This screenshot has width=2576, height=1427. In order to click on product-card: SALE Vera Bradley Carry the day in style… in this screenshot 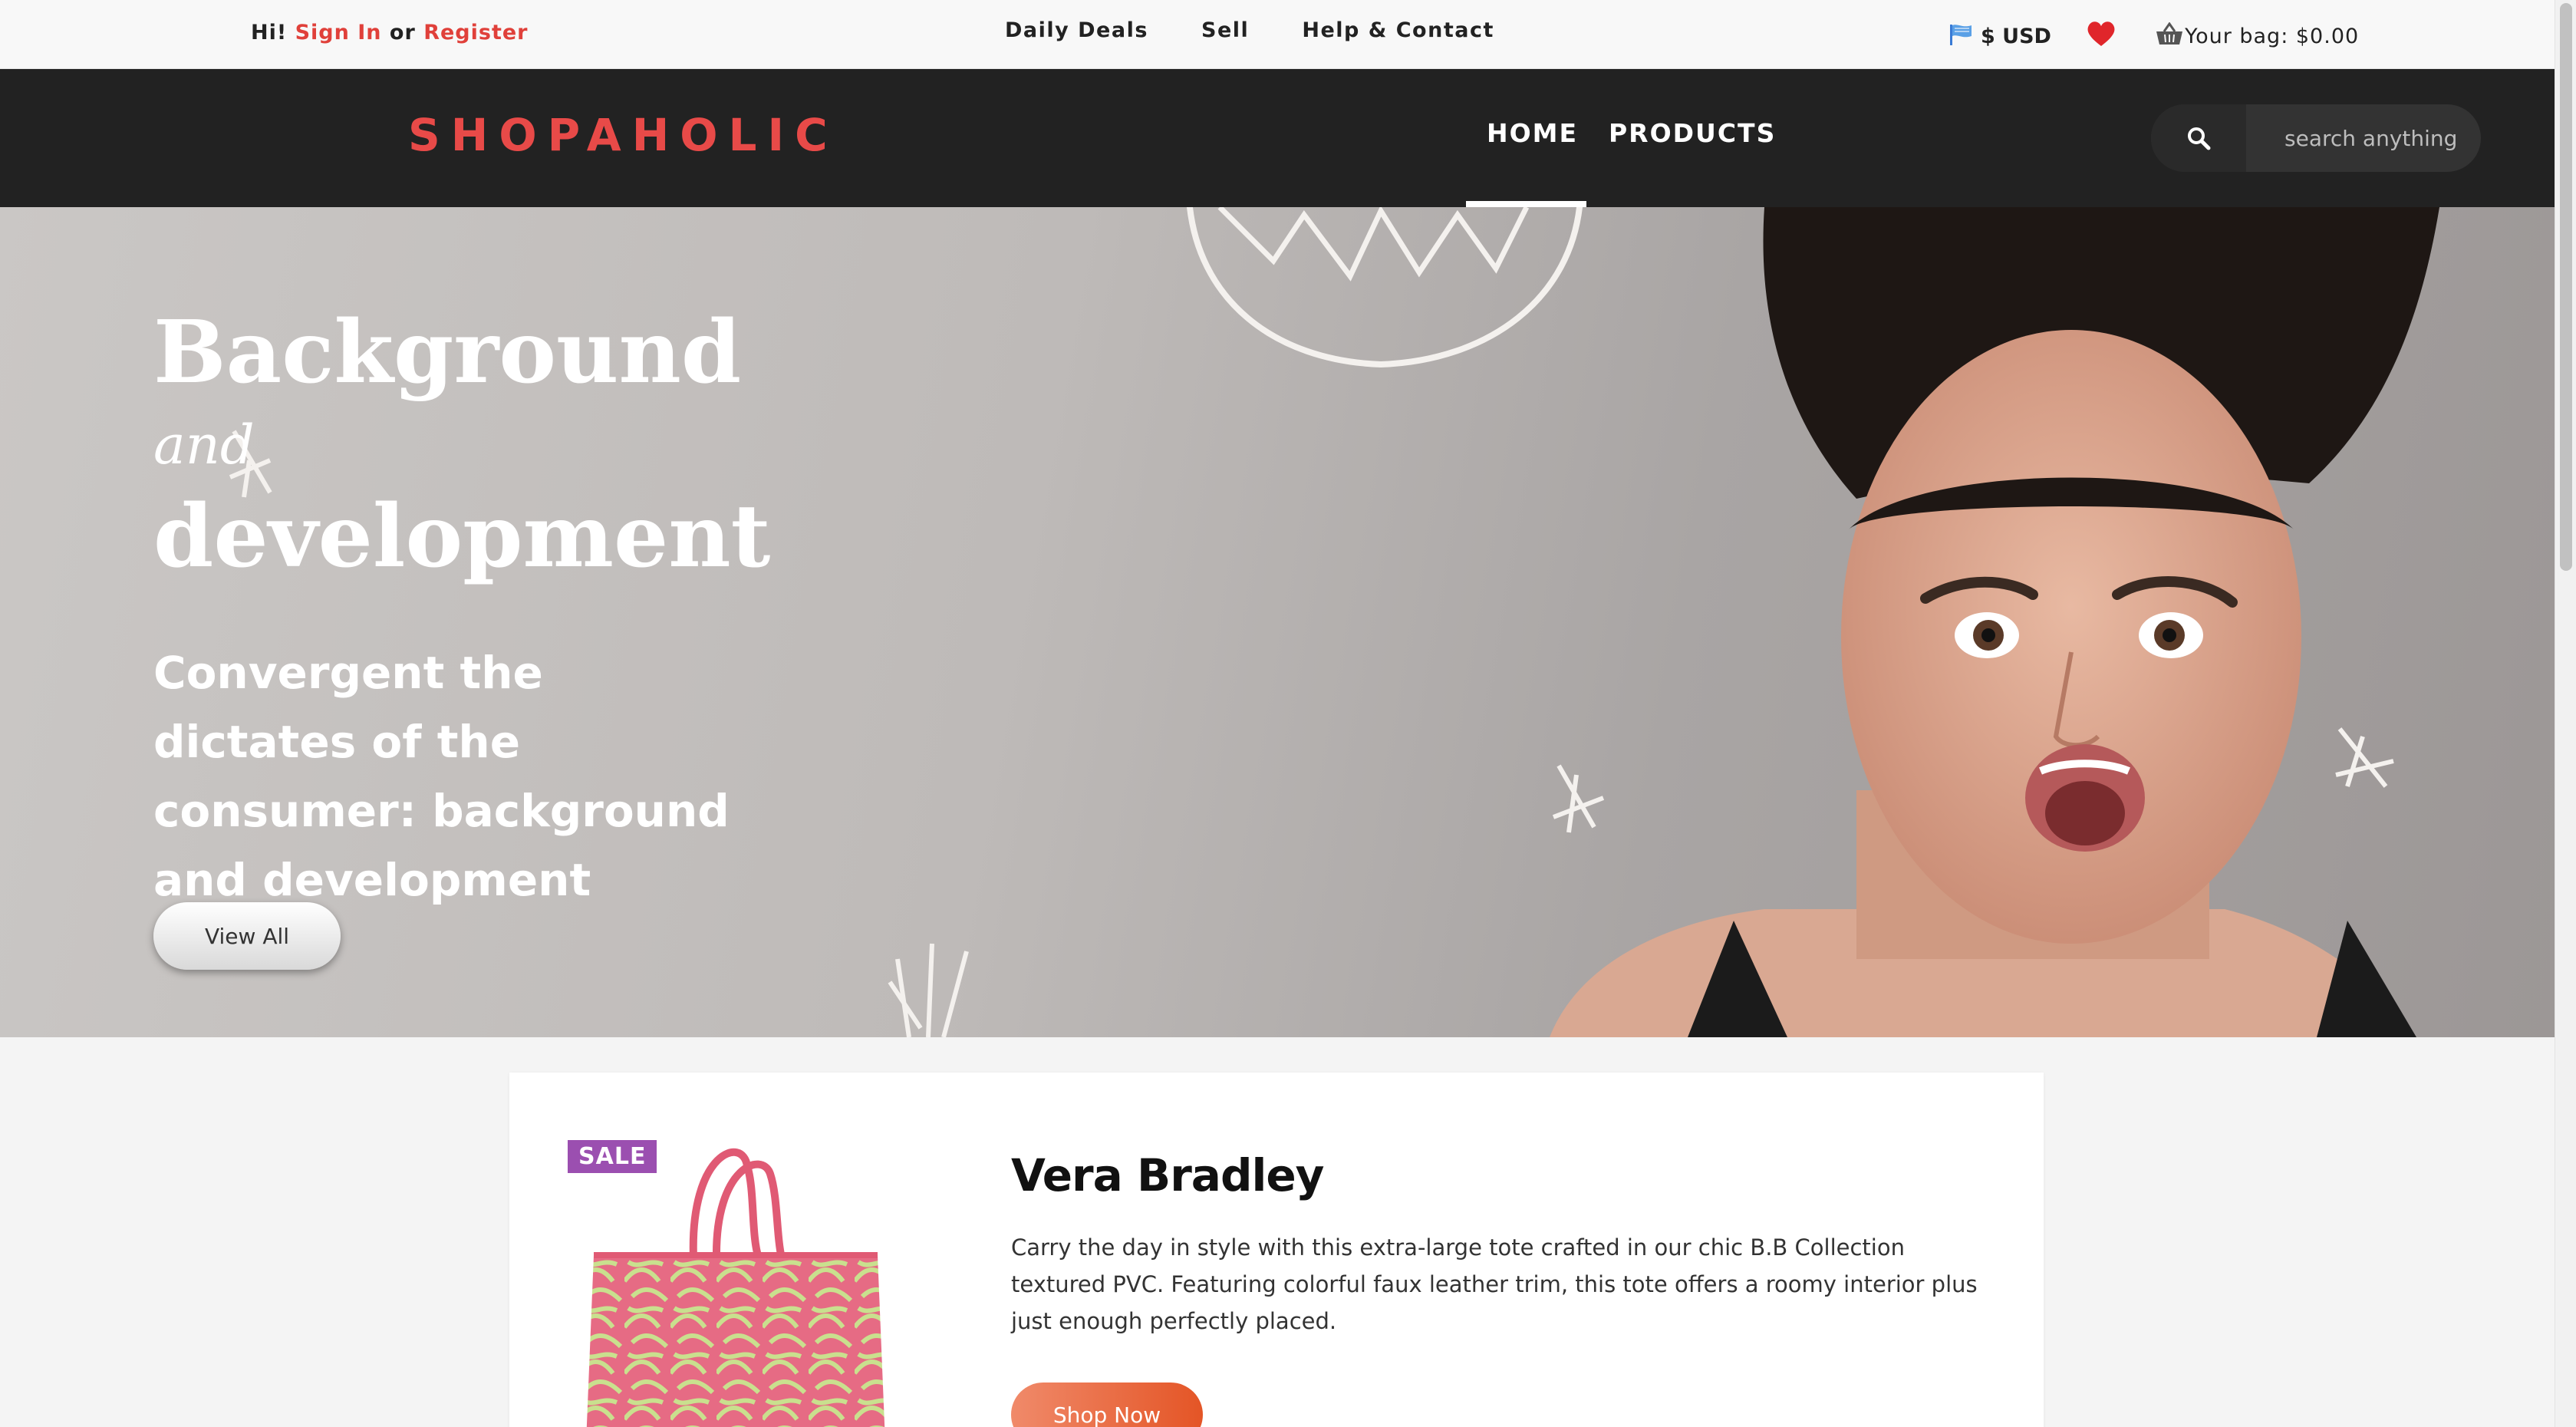, I will do `click(1276, 1250)`.